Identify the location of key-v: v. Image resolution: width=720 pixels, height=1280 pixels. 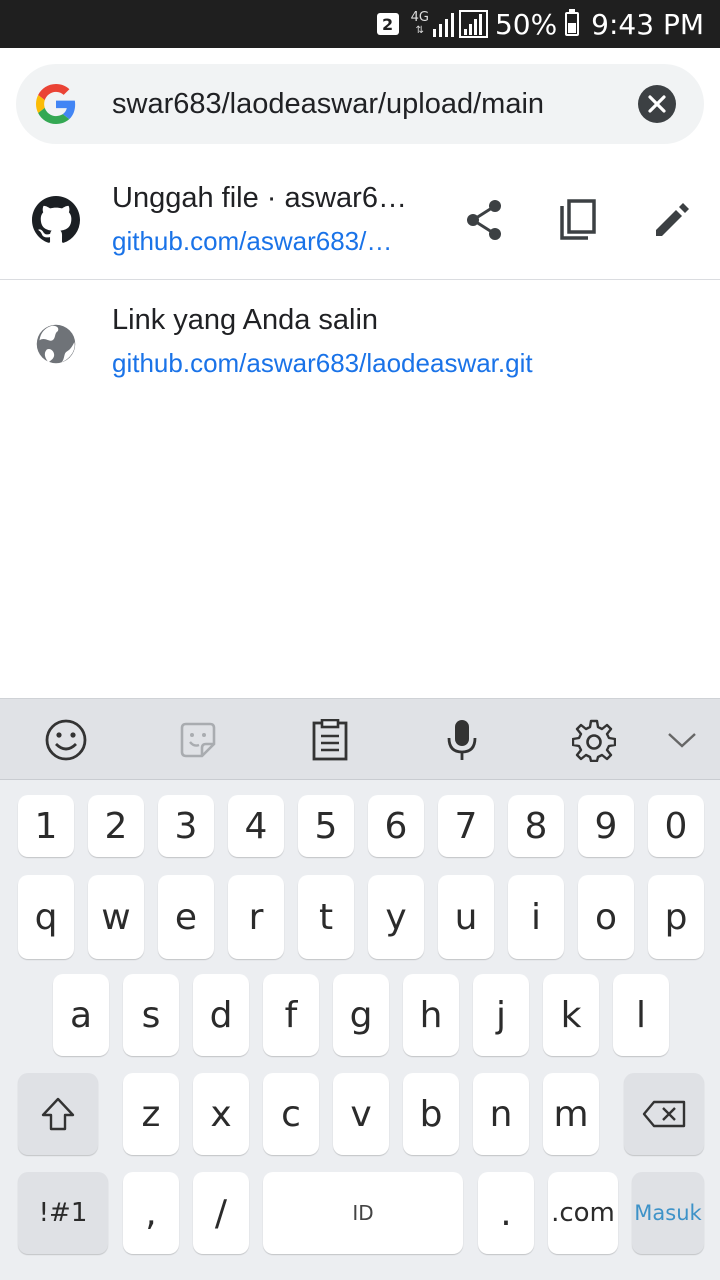
(361, 1114).